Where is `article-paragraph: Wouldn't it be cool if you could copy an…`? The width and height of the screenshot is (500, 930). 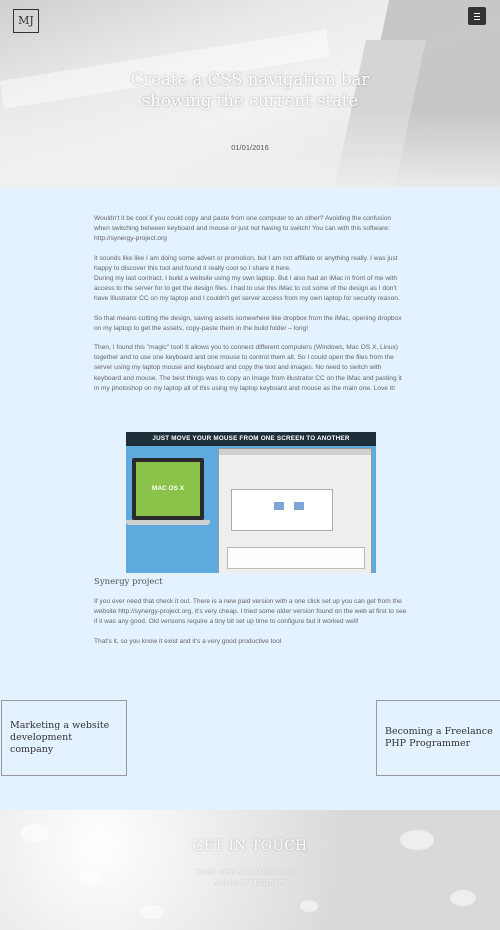
article-paragraph: Wouldn't it be cool if you could copy an… is located at coordinates (243, 229).